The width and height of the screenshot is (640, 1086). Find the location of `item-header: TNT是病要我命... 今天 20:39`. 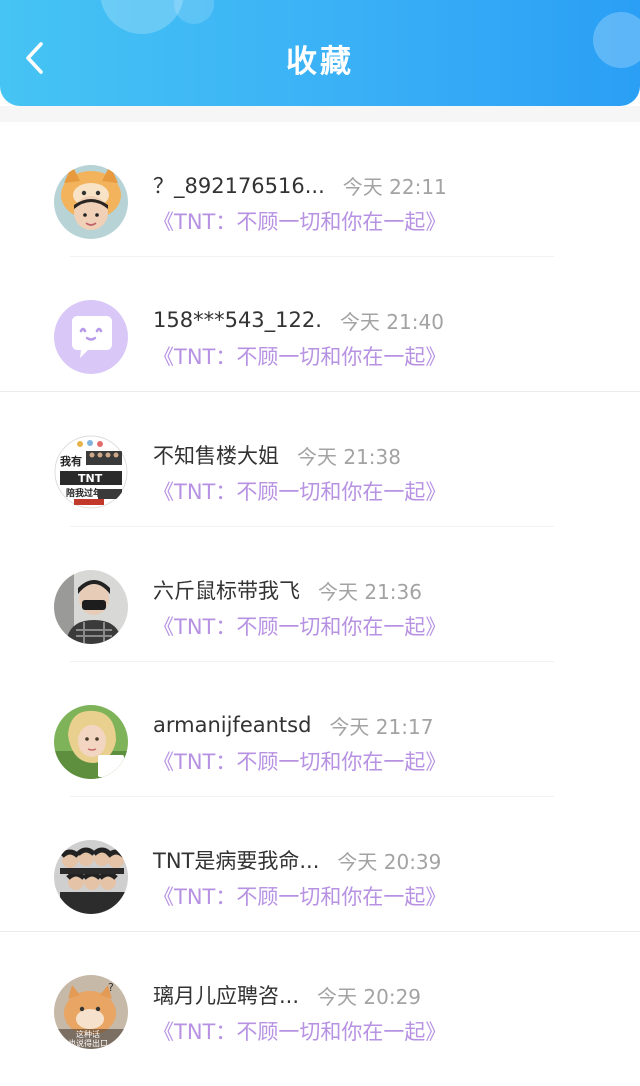

item-header: TNT是病要我命... 今天 20:39 is located at coordinates (297, 860).